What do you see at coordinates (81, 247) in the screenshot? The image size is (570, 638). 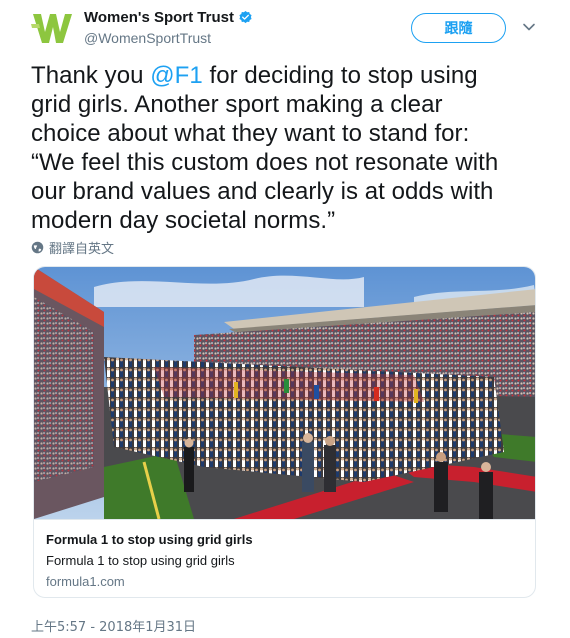 I see `translate-label: 翻譯自英文` at bounding box center [81, 247].